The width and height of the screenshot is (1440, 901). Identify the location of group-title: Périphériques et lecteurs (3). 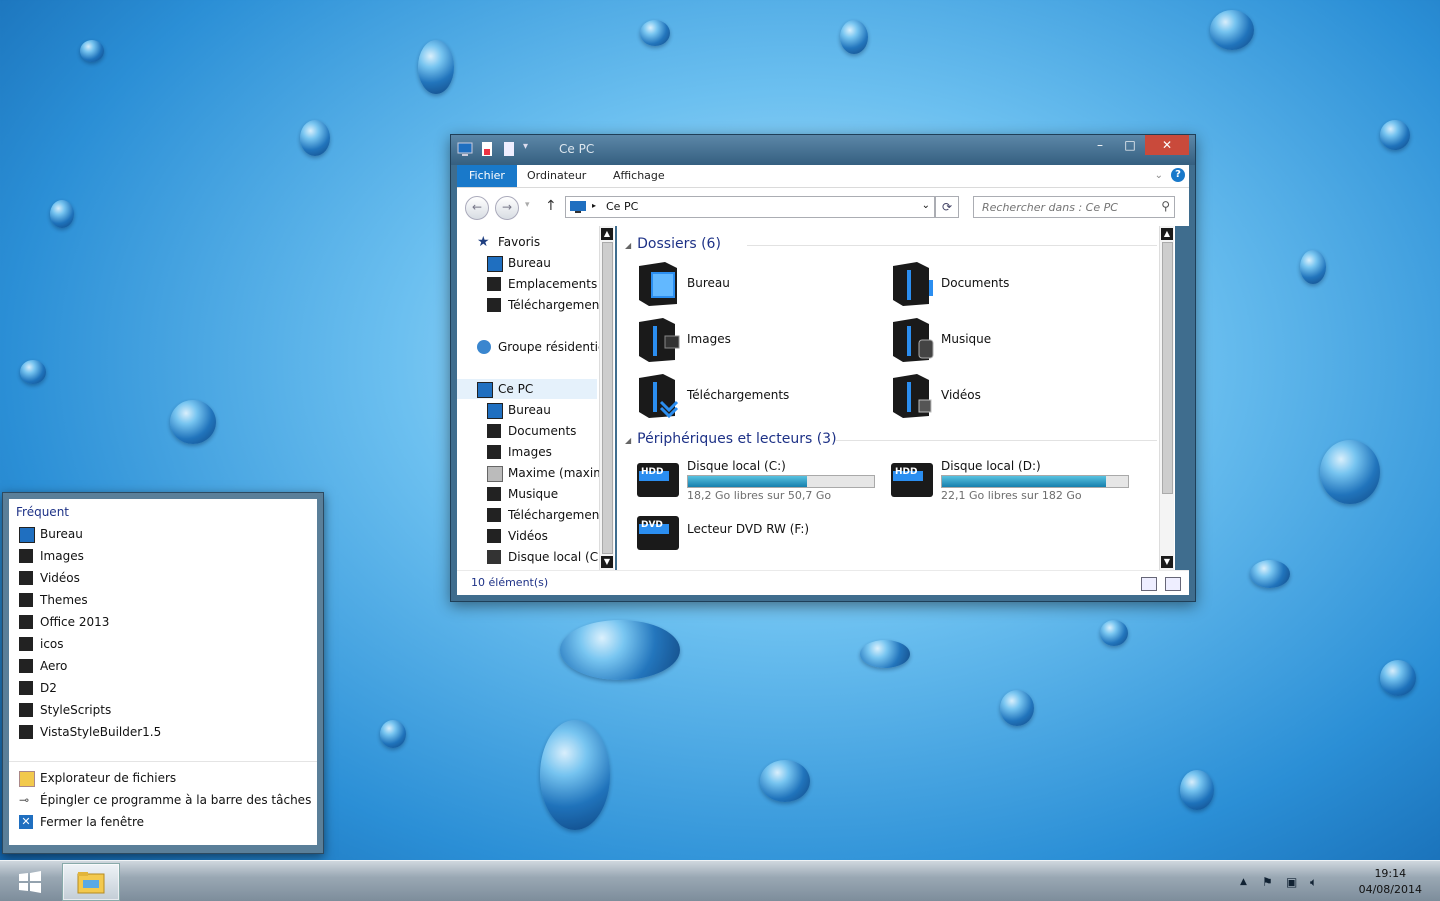
(737, 439).